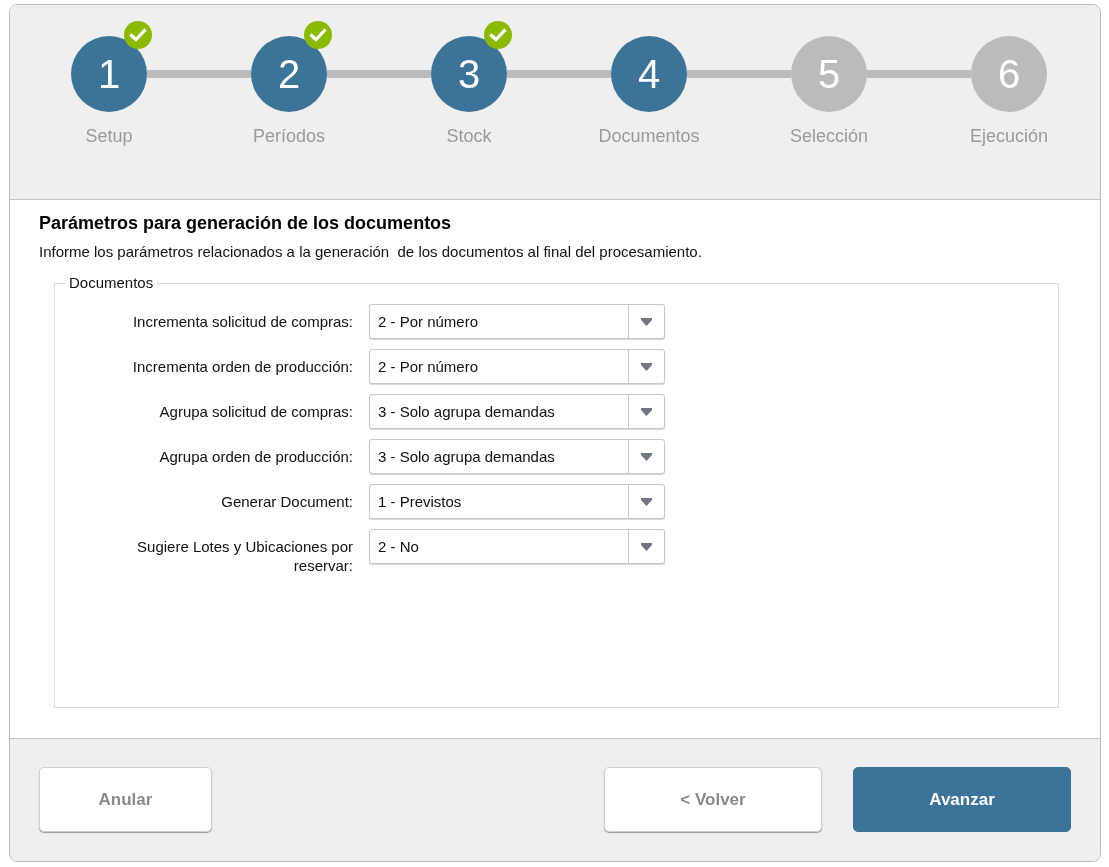  What do you see at coordinates (517, 501) in the screenshot?
I see `dropdown-field: 1 - Previstos` at bounding box center [517, 501].